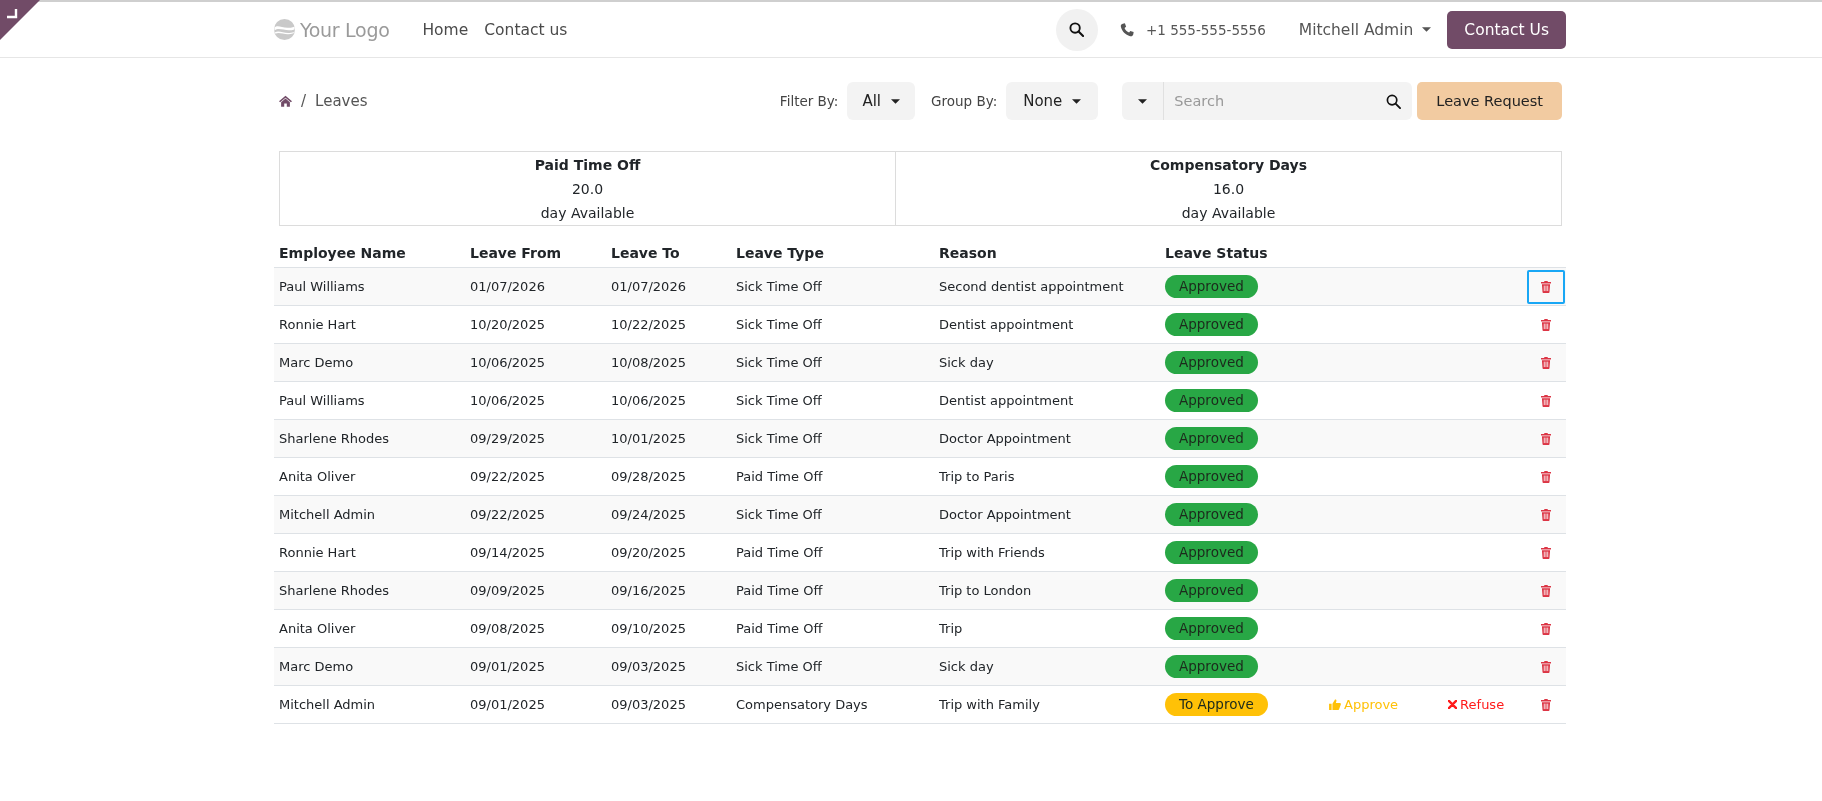 This screenshot has width=1822, height=801. I want to click on table-cell-text: 09/16/2025, so click(648, 590).